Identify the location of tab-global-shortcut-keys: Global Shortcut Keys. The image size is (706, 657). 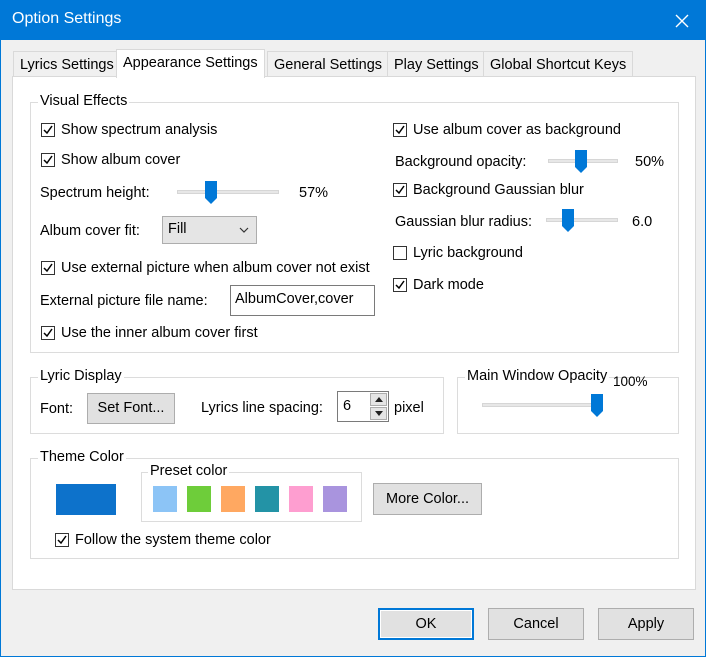
(558, 64).